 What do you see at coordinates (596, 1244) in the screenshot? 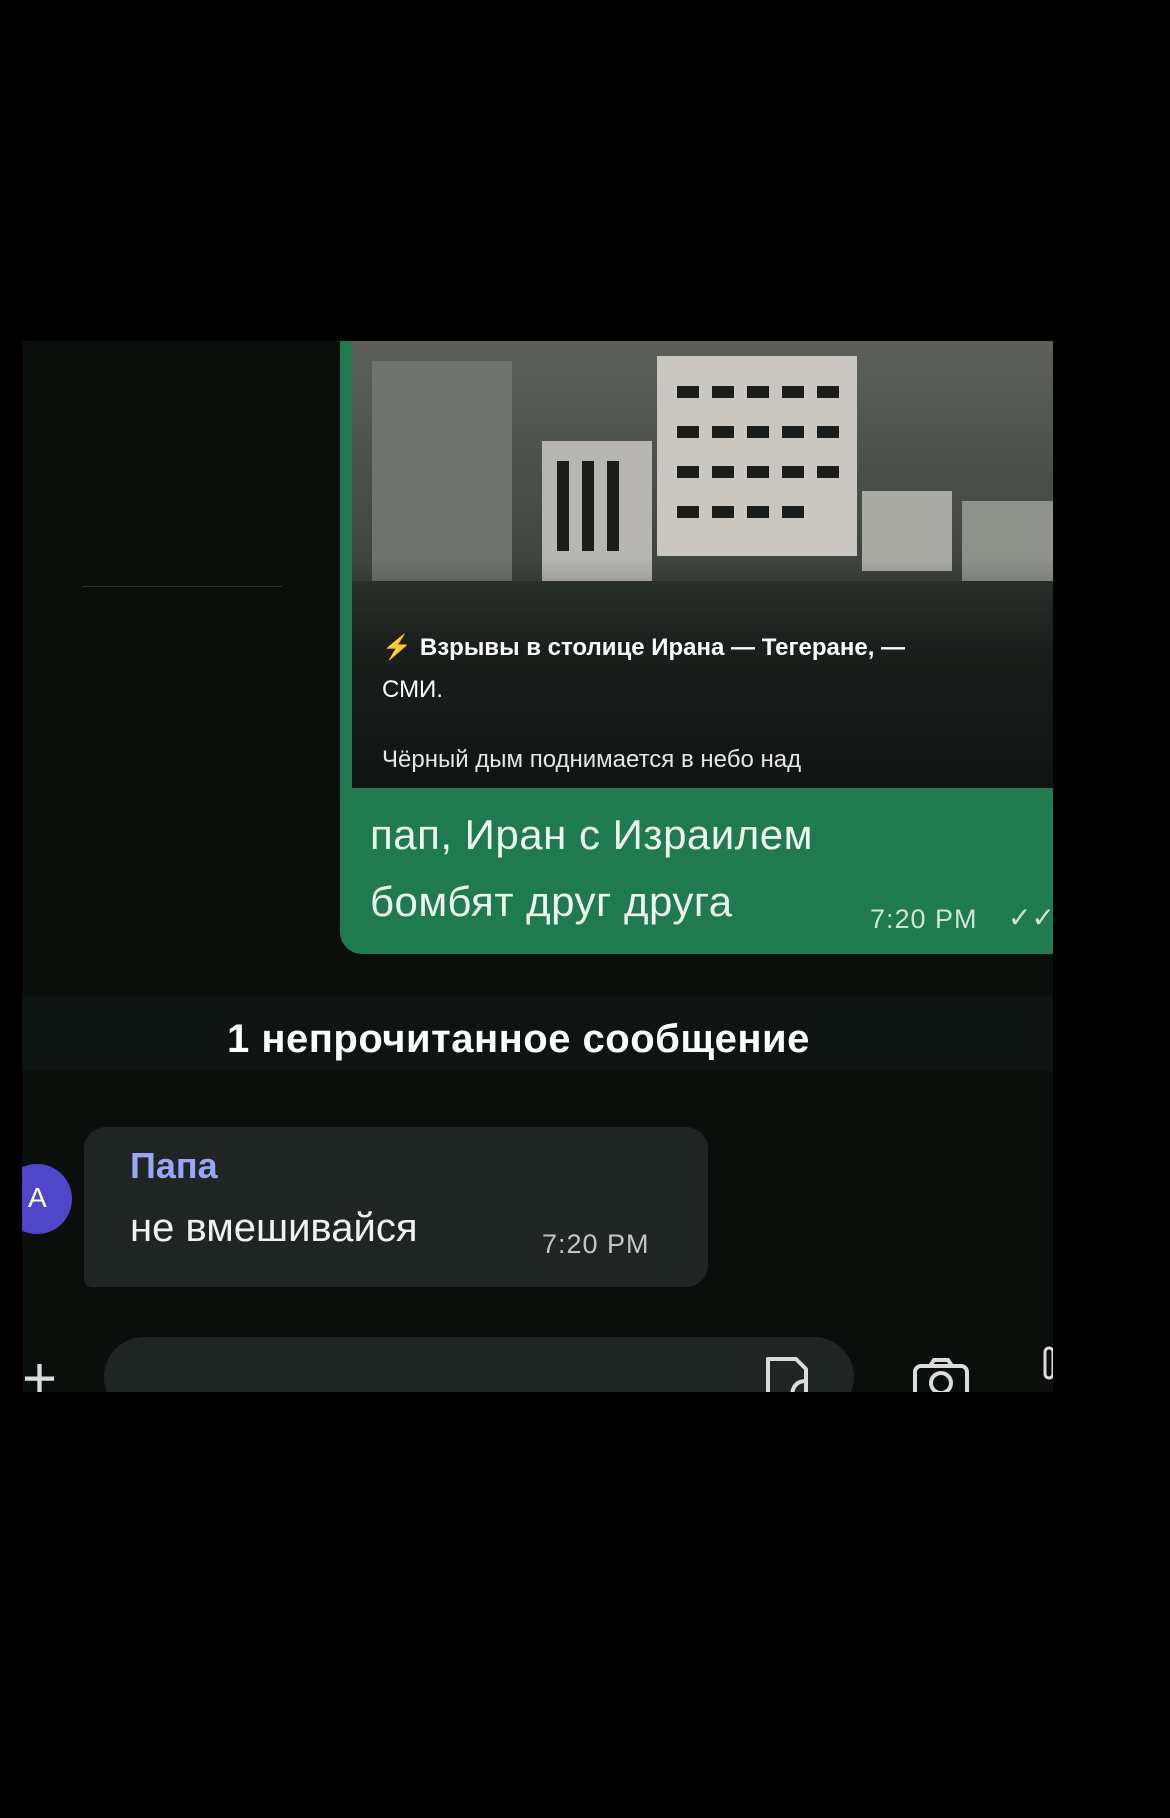
I see `incoming-message-time: 7:20 PM` at bounding box center [596, 1244].